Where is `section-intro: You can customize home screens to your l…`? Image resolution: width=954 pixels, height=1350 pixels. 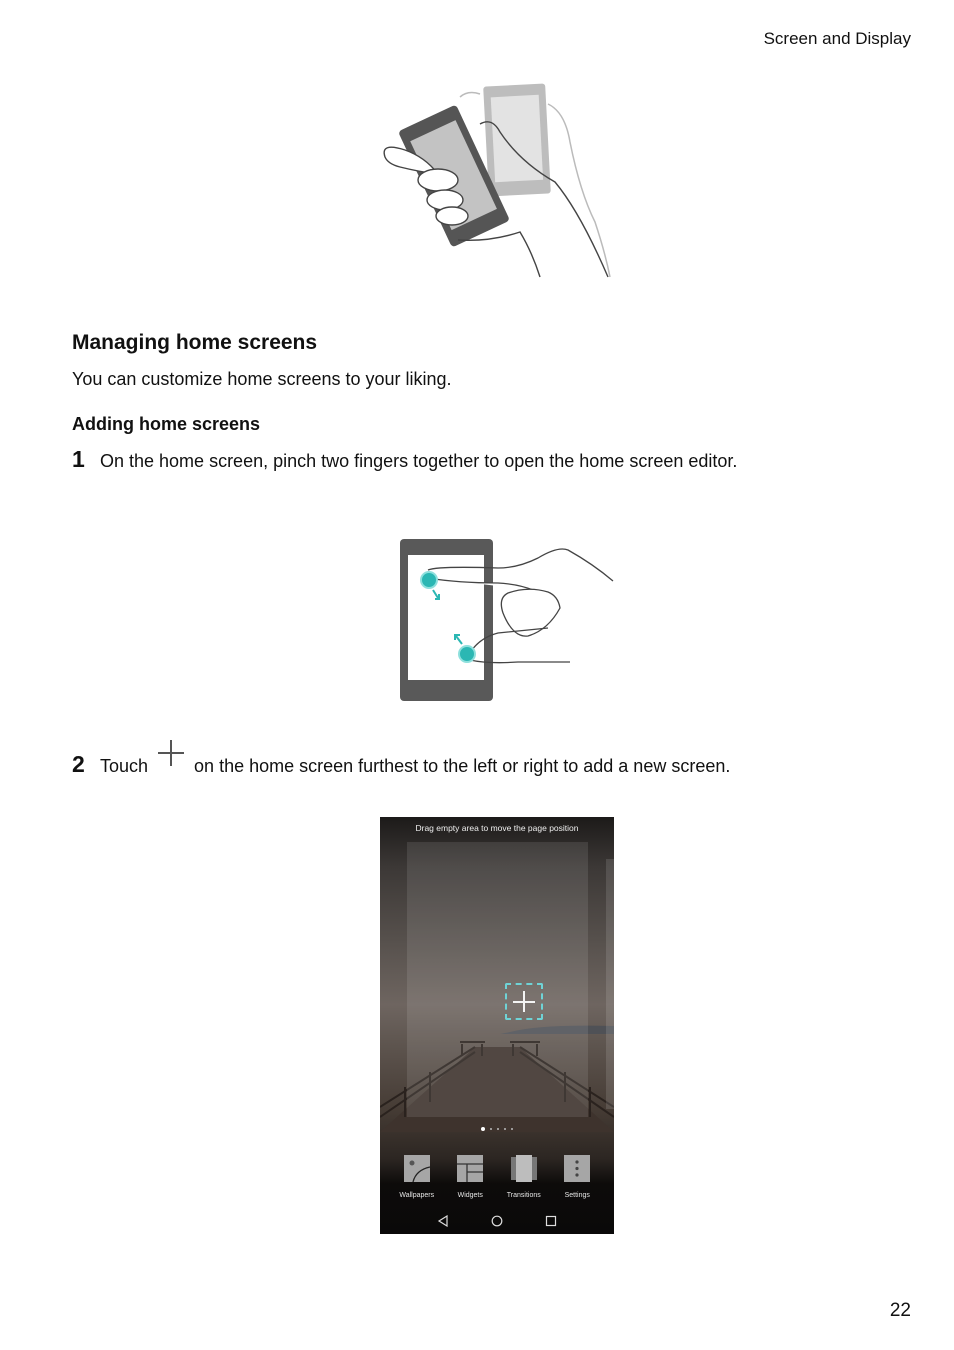 section-intro: You can customize home screens to your l… is located at coordinates (262, 379).